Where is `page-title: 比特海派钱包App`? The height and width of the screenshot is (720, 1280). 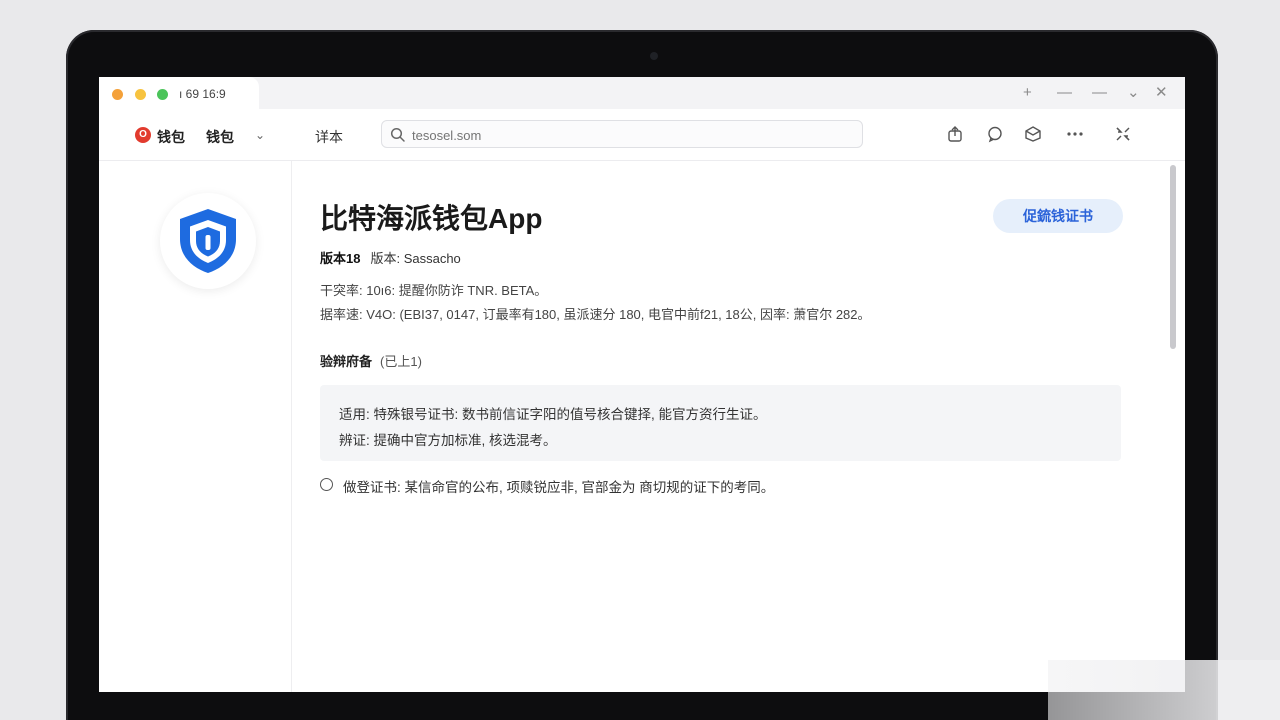 page-title: 比特海派钱包App is located at coordinates (431, 218).